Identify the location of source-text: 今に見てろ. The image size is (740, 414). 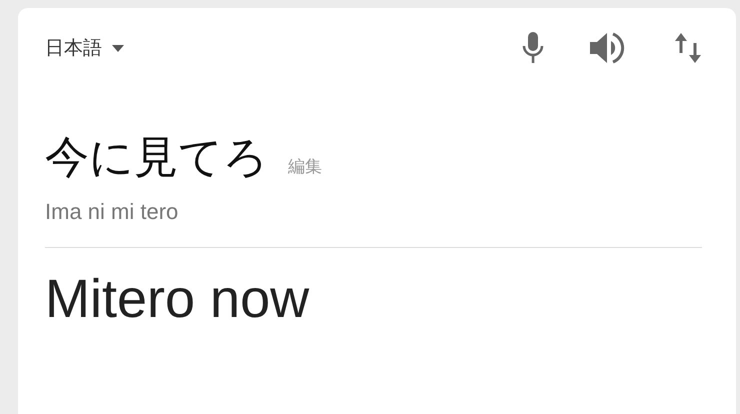
(156, 158).